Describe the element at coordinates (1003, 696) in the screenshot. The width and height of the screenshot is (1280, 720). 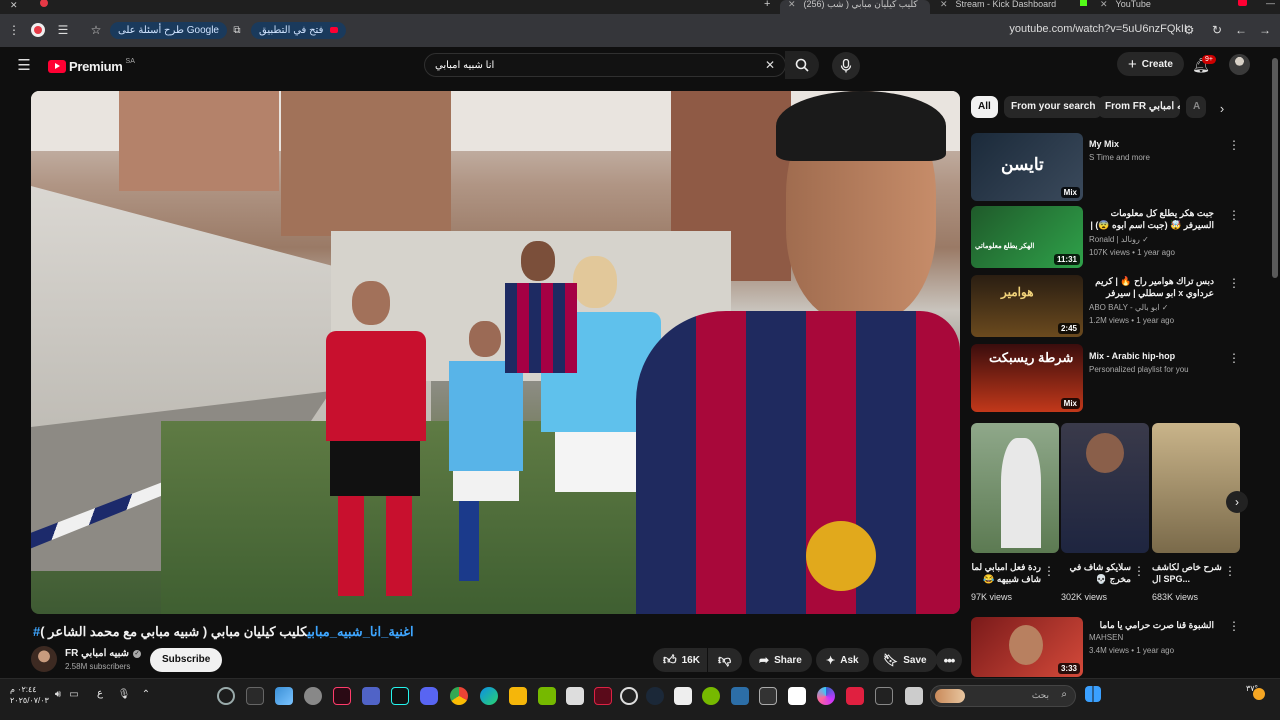
I see `taskbar-search: بحث ⌕` at that location.